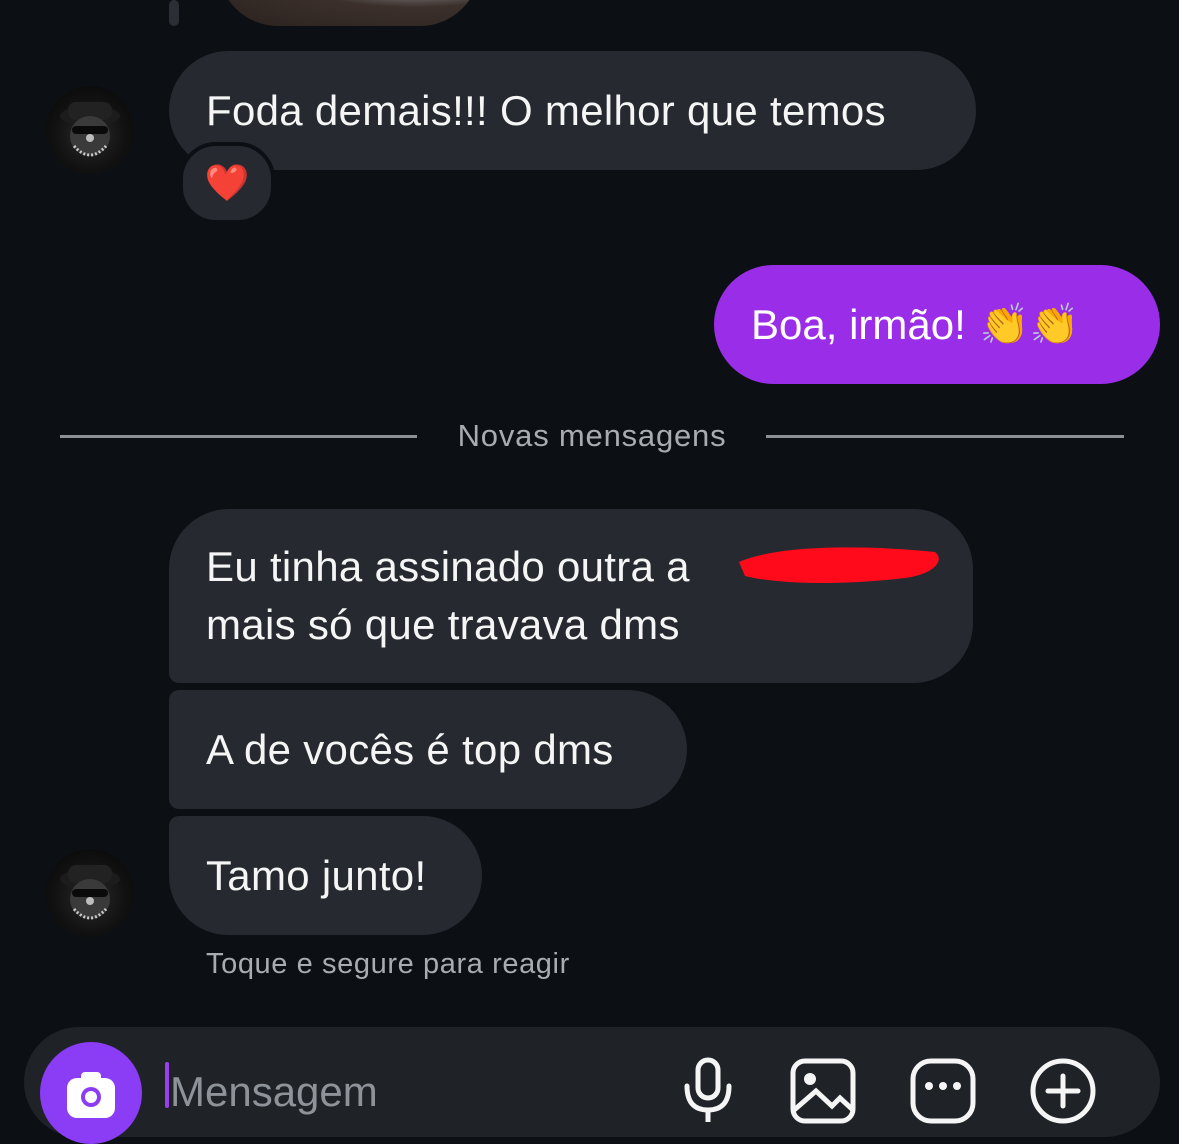 This screenshot has height=1144, width=1179. I want to click on reply-bar, so click(174, 13).